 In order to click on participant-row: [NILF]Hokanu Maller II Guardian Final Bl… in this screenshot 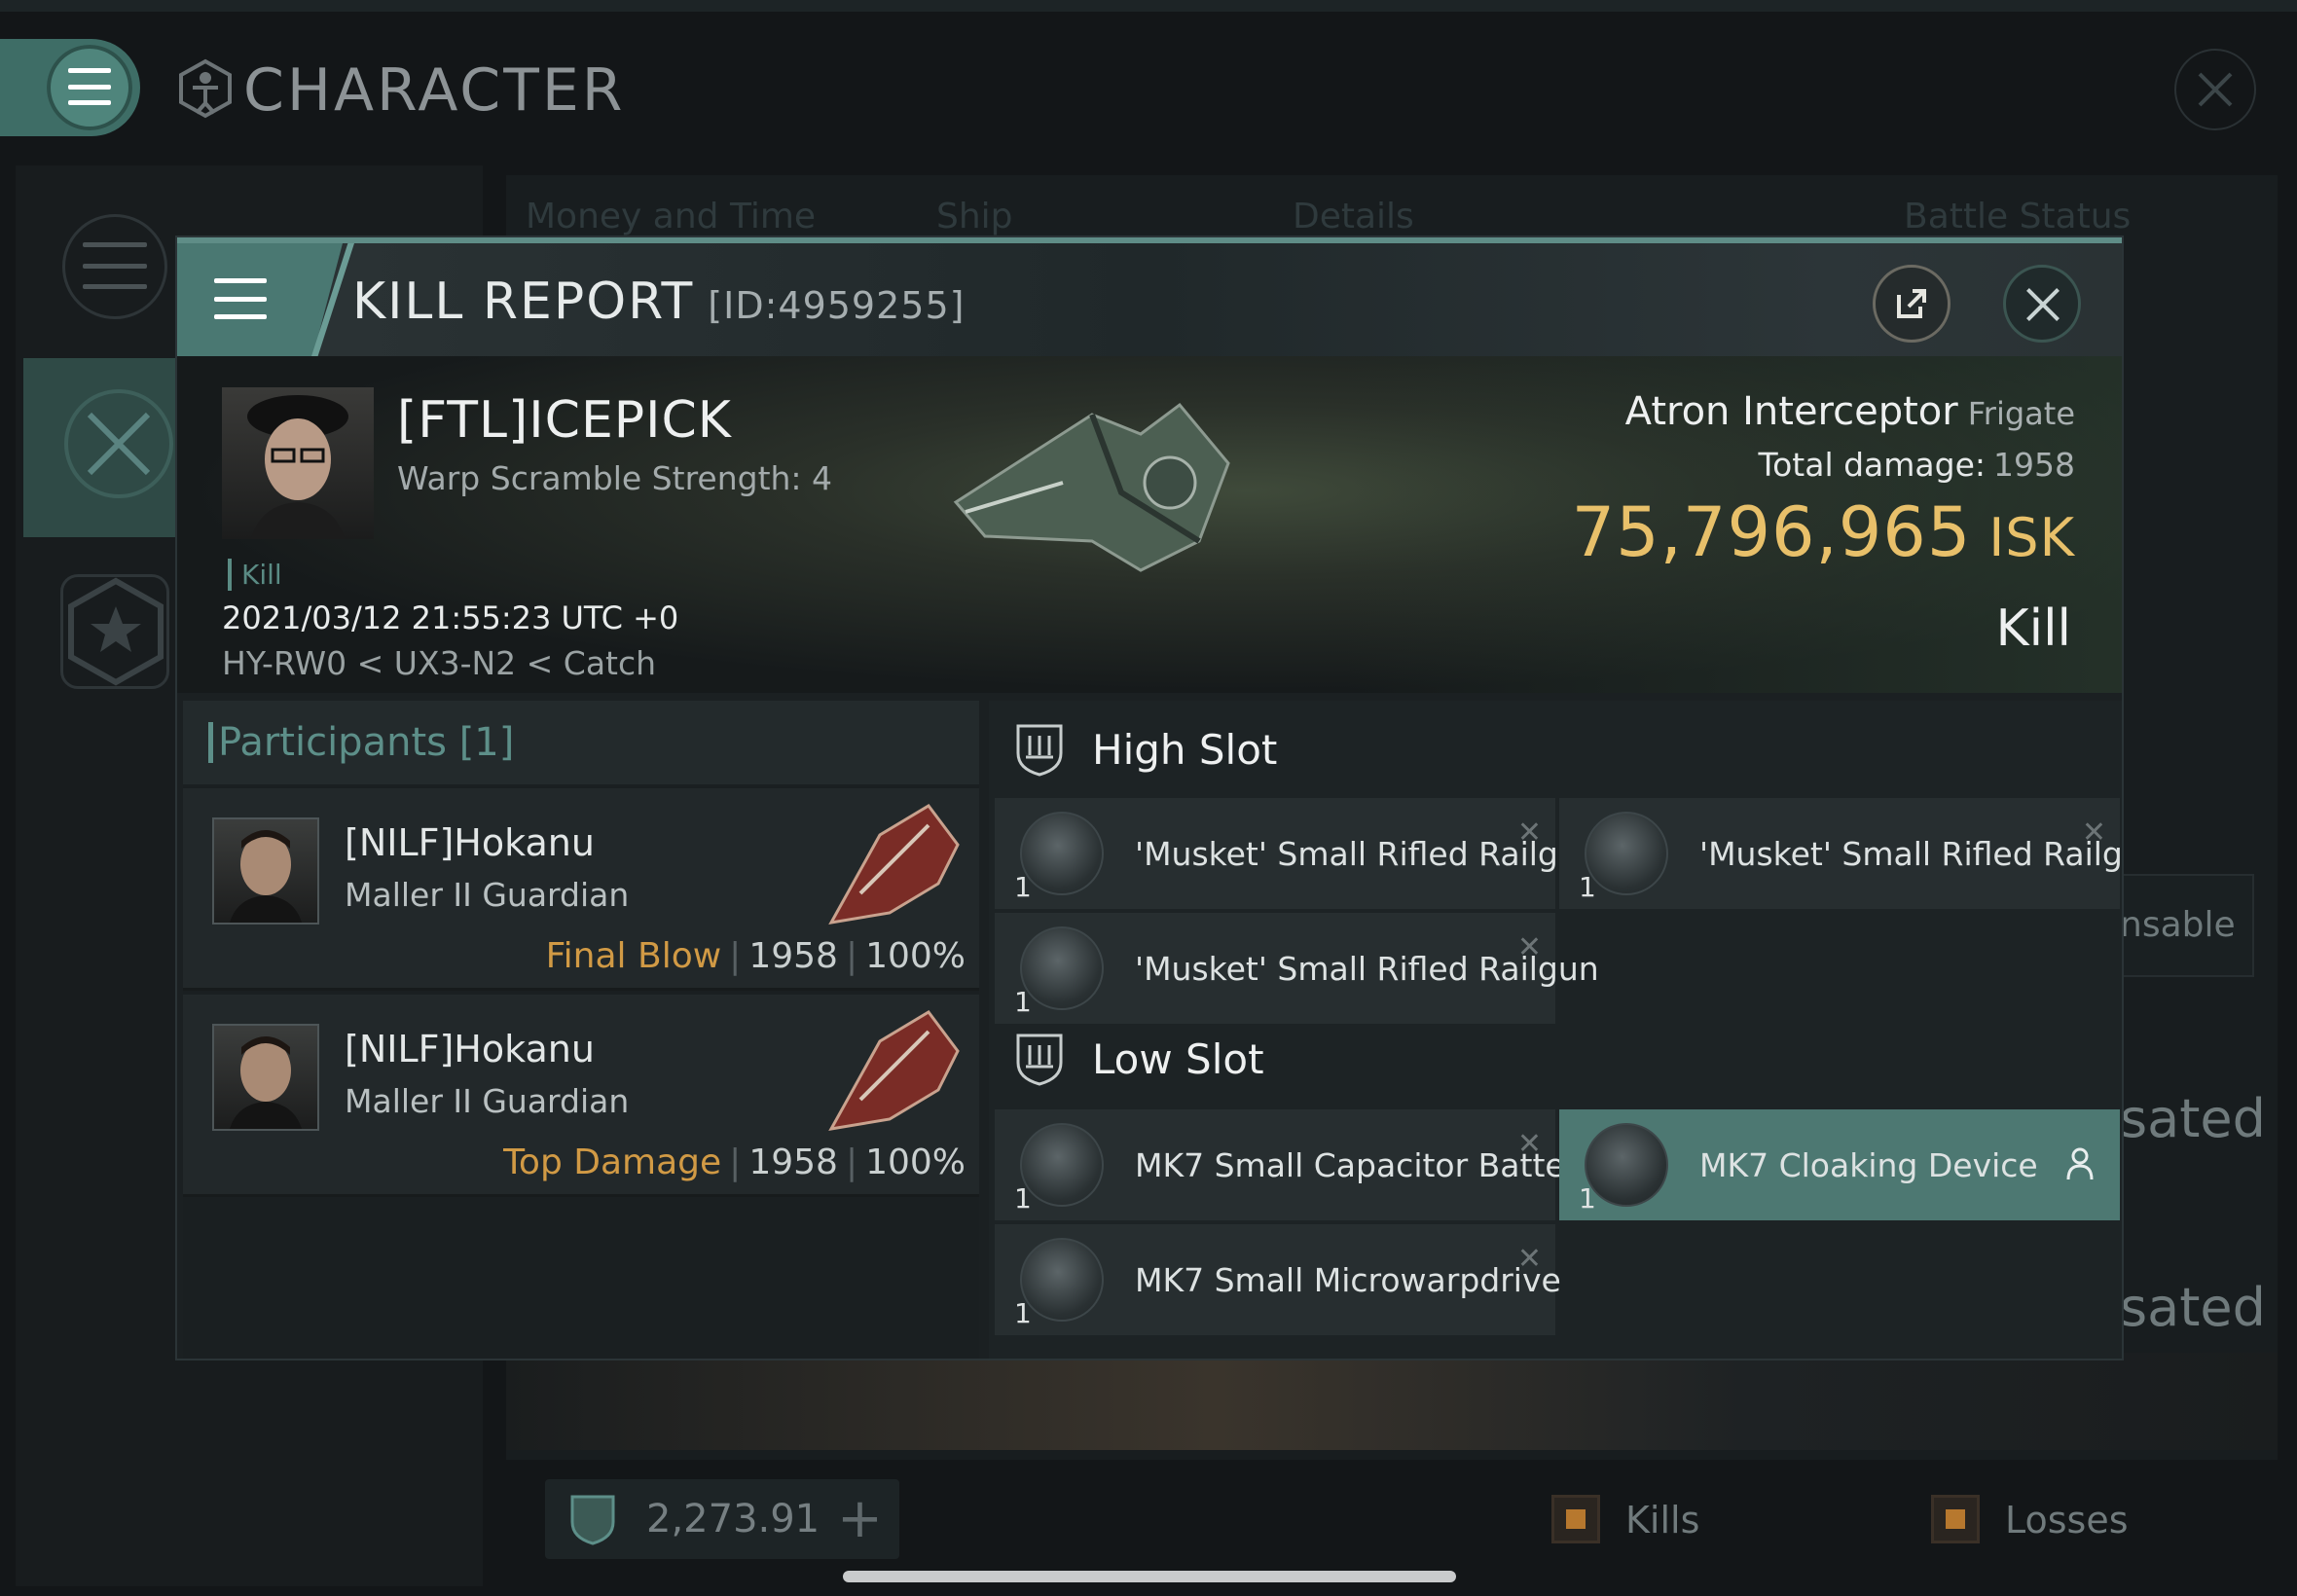, I will do `click(581, 889)`.